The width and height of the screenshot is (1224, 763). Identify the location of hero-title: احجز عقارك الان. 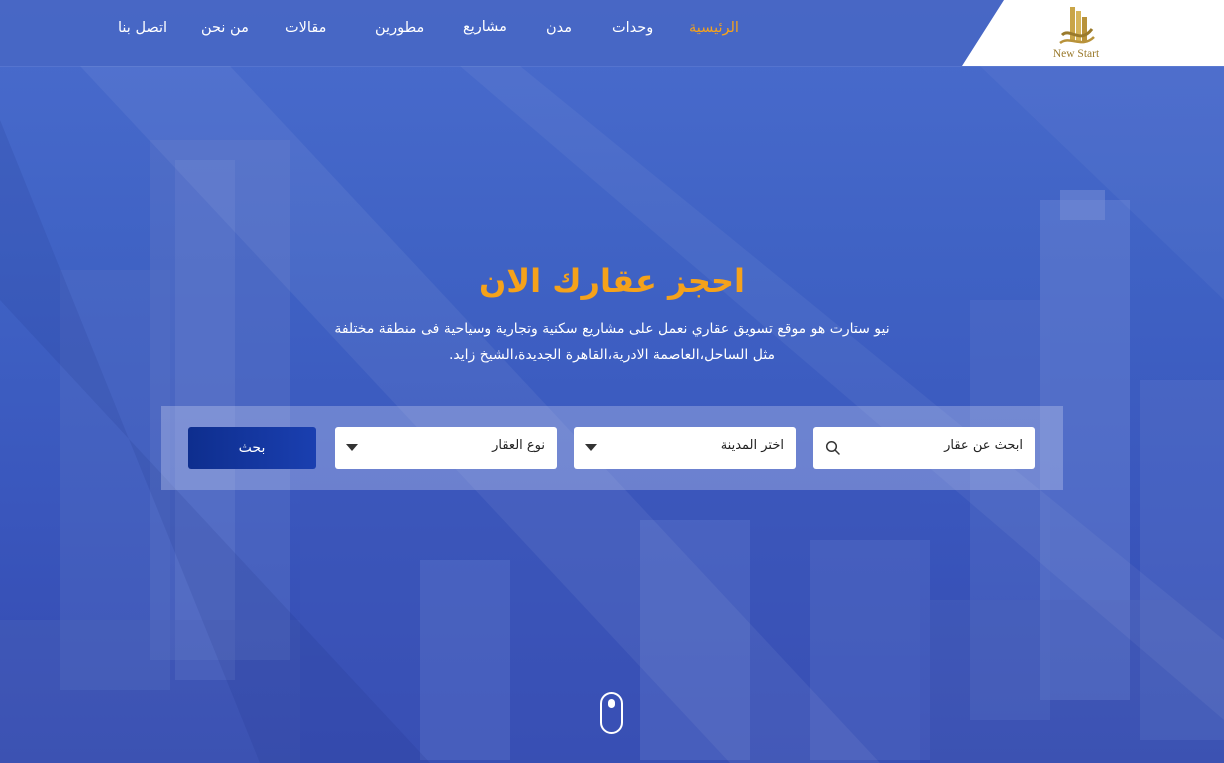
(612, 281).